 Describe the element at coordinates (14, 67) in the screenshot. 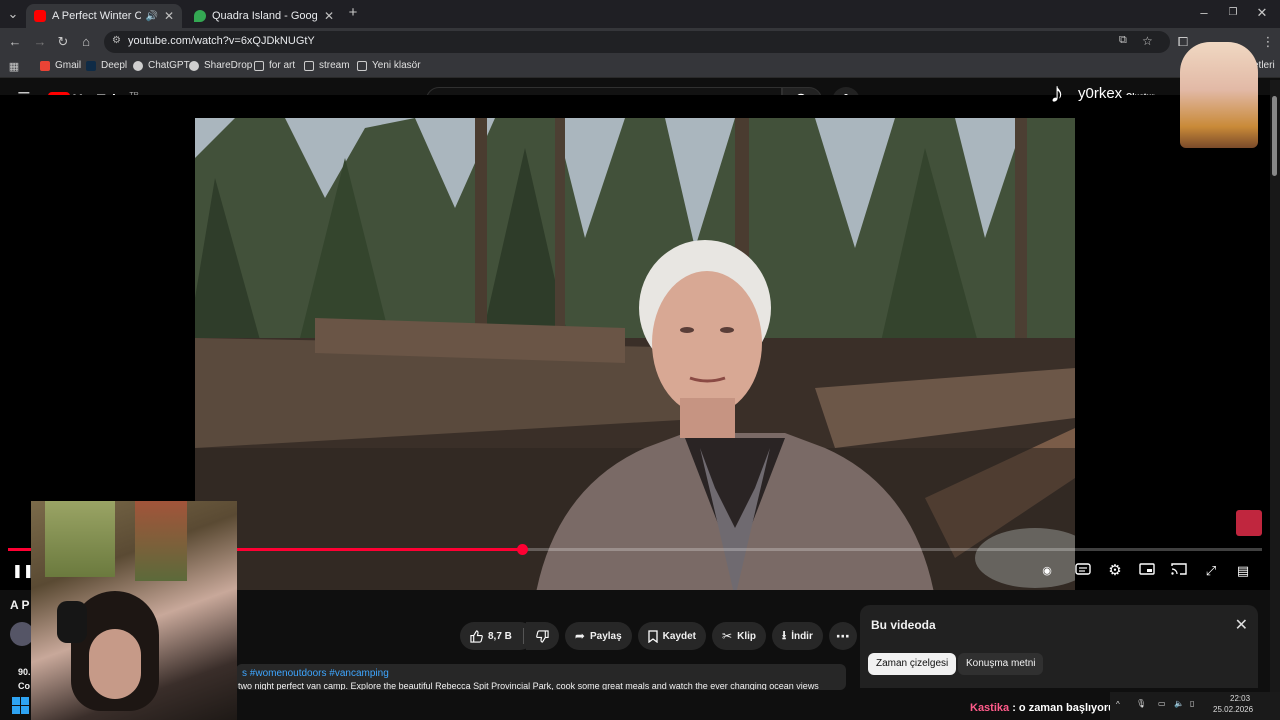

I see `apps-icon: ▦` at that location.